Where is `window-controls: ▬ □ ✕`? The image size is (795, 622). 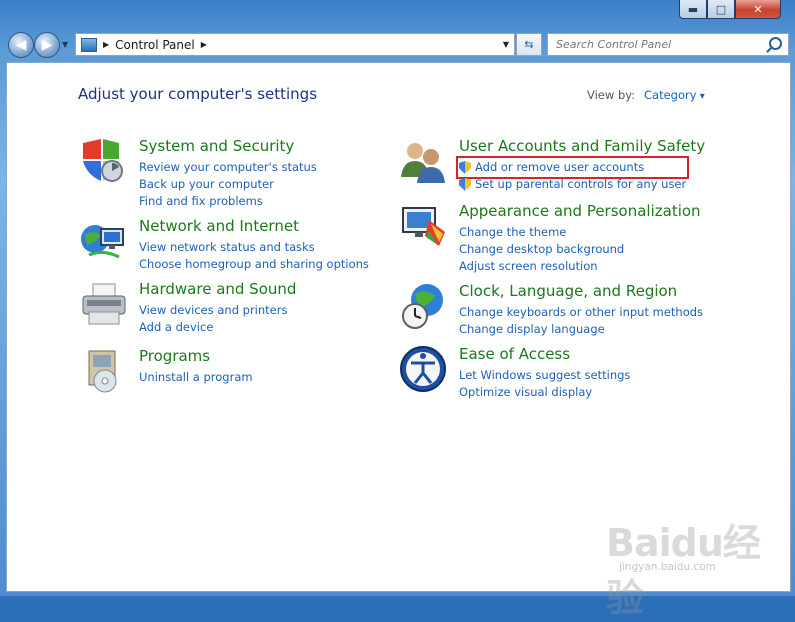 window-controls: ▬ □ ✕ is located at coordinates (730, 10).